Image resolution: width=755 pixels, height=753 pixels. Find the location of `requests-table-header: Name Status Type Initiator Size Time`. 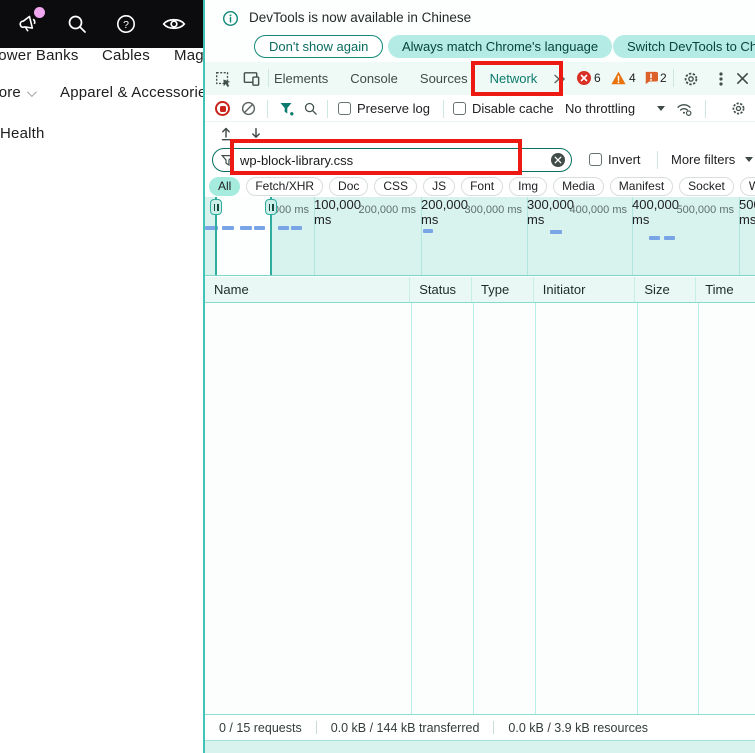

requests-table-header: Name Status Type Initiator Size Time is located at coordinates (480, 290).